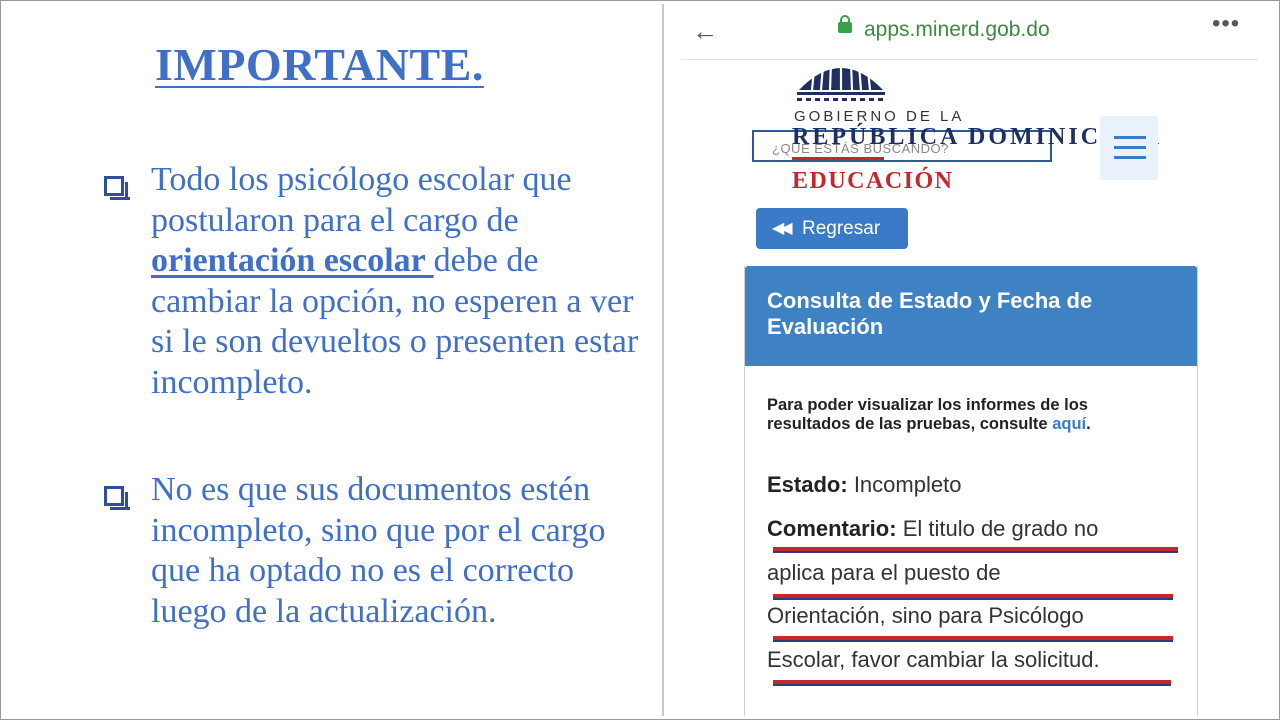  What do you see at coordinates (1129, 148) in the screenshot?
I see `hamburger-menu-icon` at bounding box center [1129, 148].